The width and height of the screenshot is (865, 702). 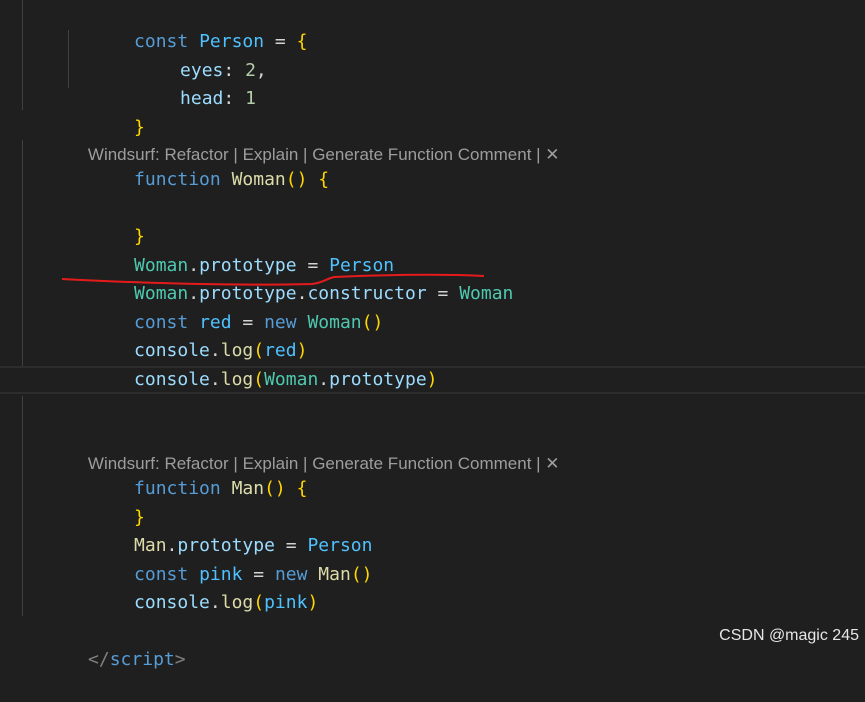 What do you see at coordinates (432, 364) in the screenshot?
I see `code-line: console.log(Woman.prototype)` at bounding box center [432, 364].